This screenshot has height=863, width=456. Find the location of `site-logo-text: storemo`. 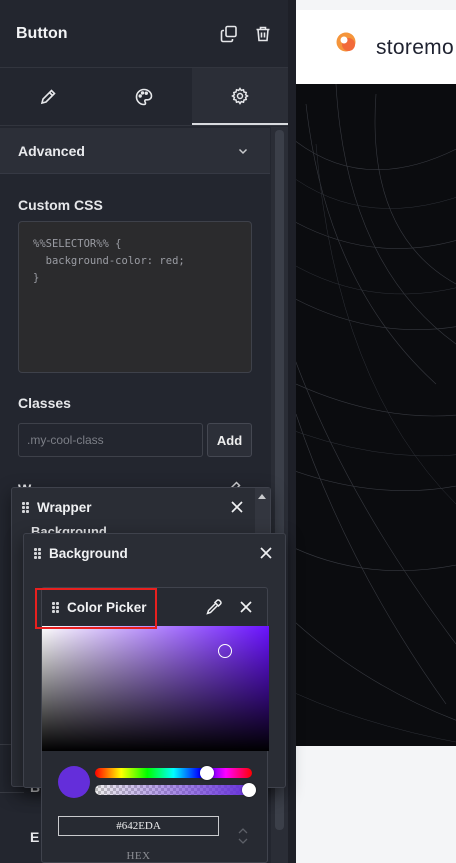

site-logo-text: storemo is located at coordinates (415, 47).